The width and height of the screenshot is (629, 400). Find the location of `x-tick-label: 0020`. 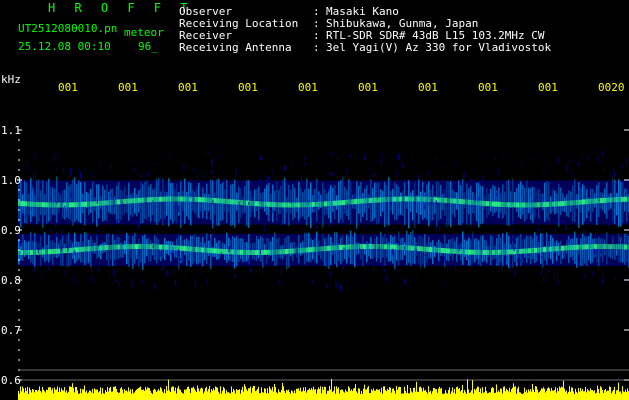

x-tick-label: 0020 is located at coordinates (611, 87).